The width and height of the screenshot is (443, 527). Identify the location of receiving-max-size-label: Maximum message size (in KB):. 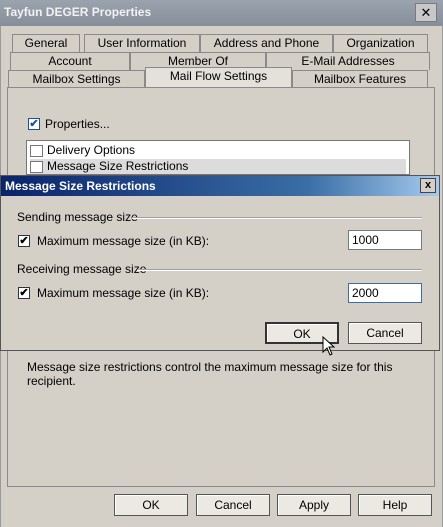
(123, 293).